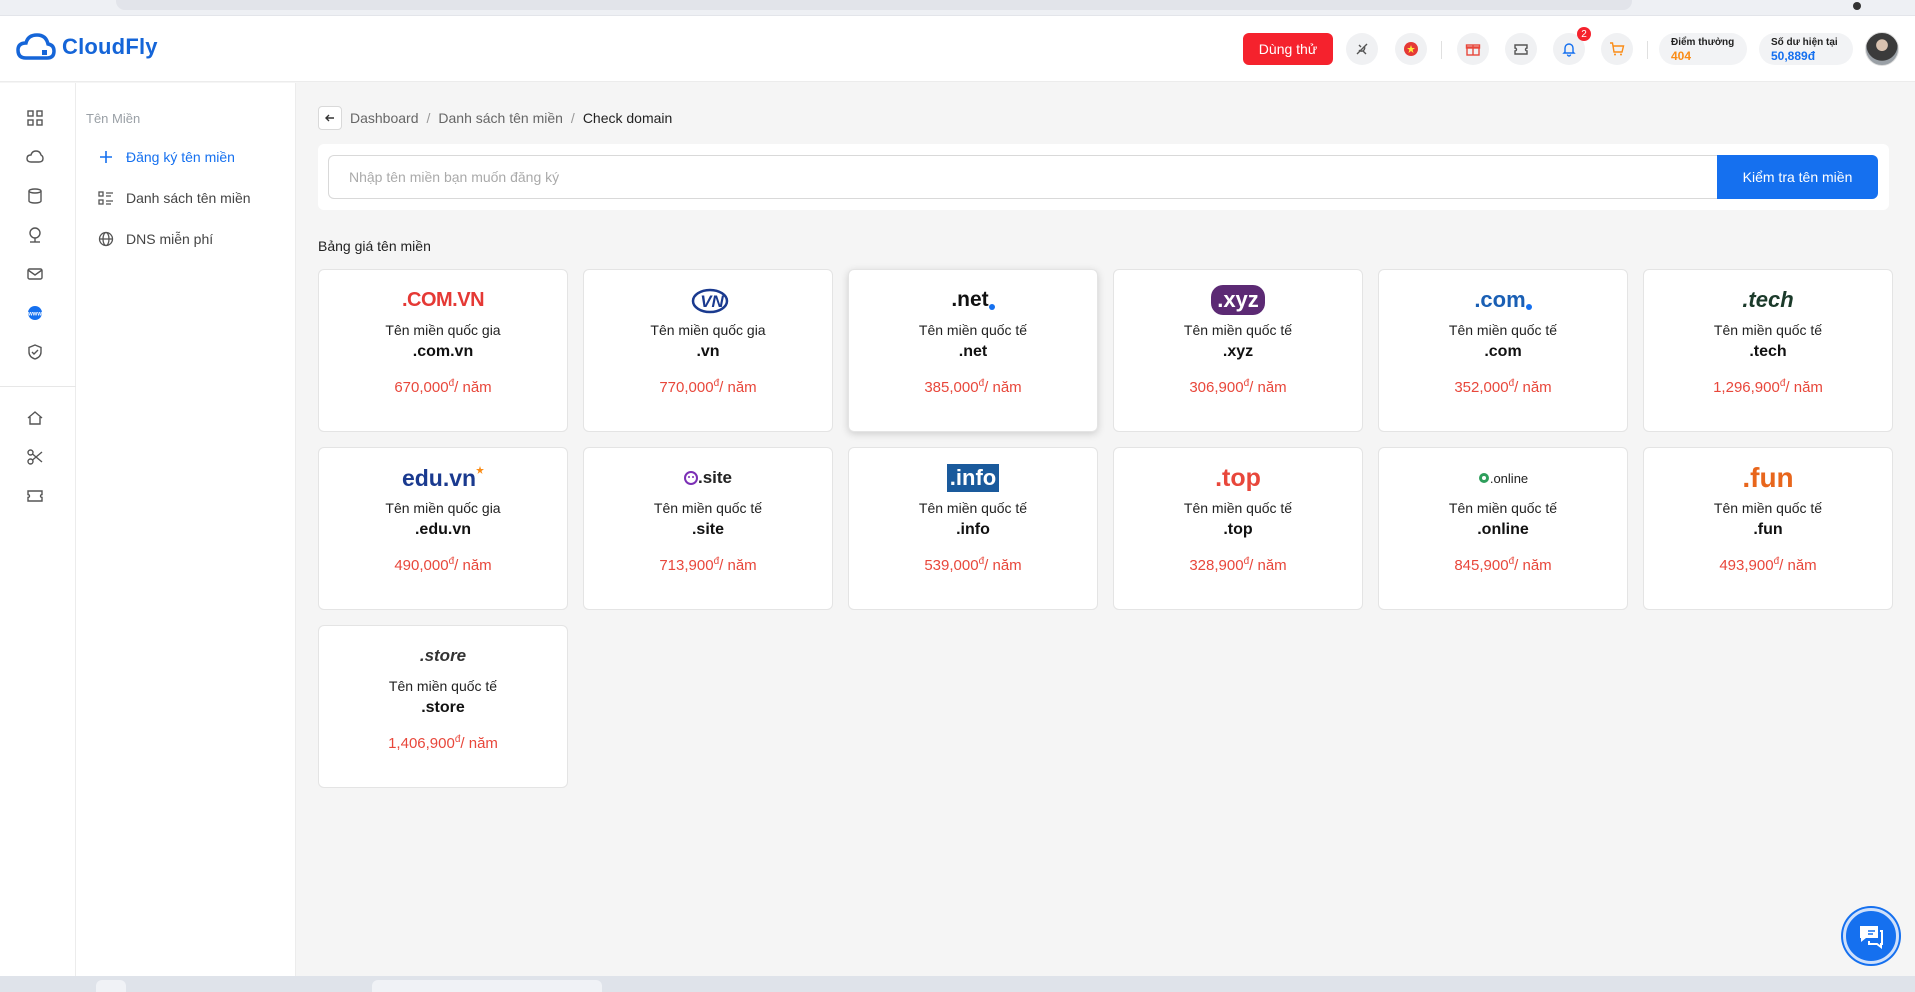 This screenshot has width=1915, height=992. I want to click on cart-button, so click(1617, 49).